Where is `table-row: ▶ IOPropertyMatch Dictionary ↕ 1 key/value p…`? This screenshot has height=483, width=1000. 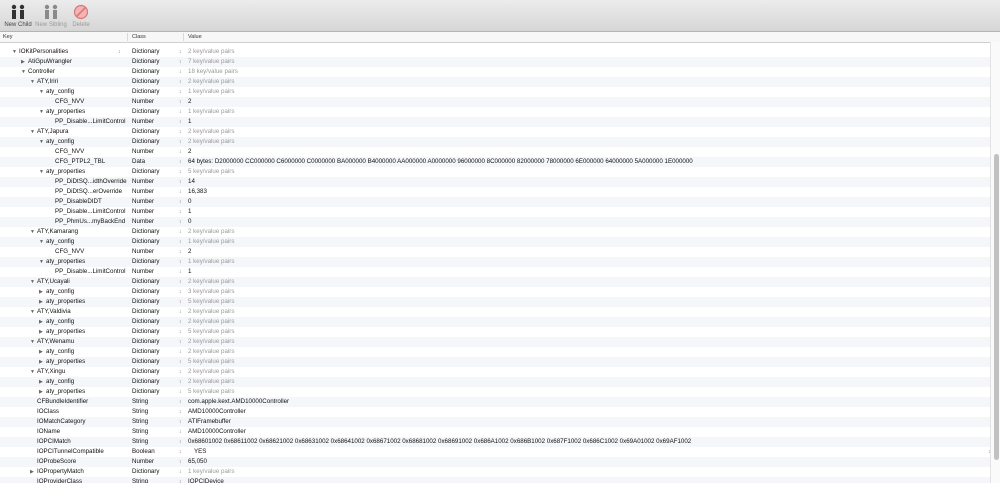 table-row: ▶ IOPropertyMatch Dictionary ↕ 1 key/value p… is located at coordinates (495, 472).